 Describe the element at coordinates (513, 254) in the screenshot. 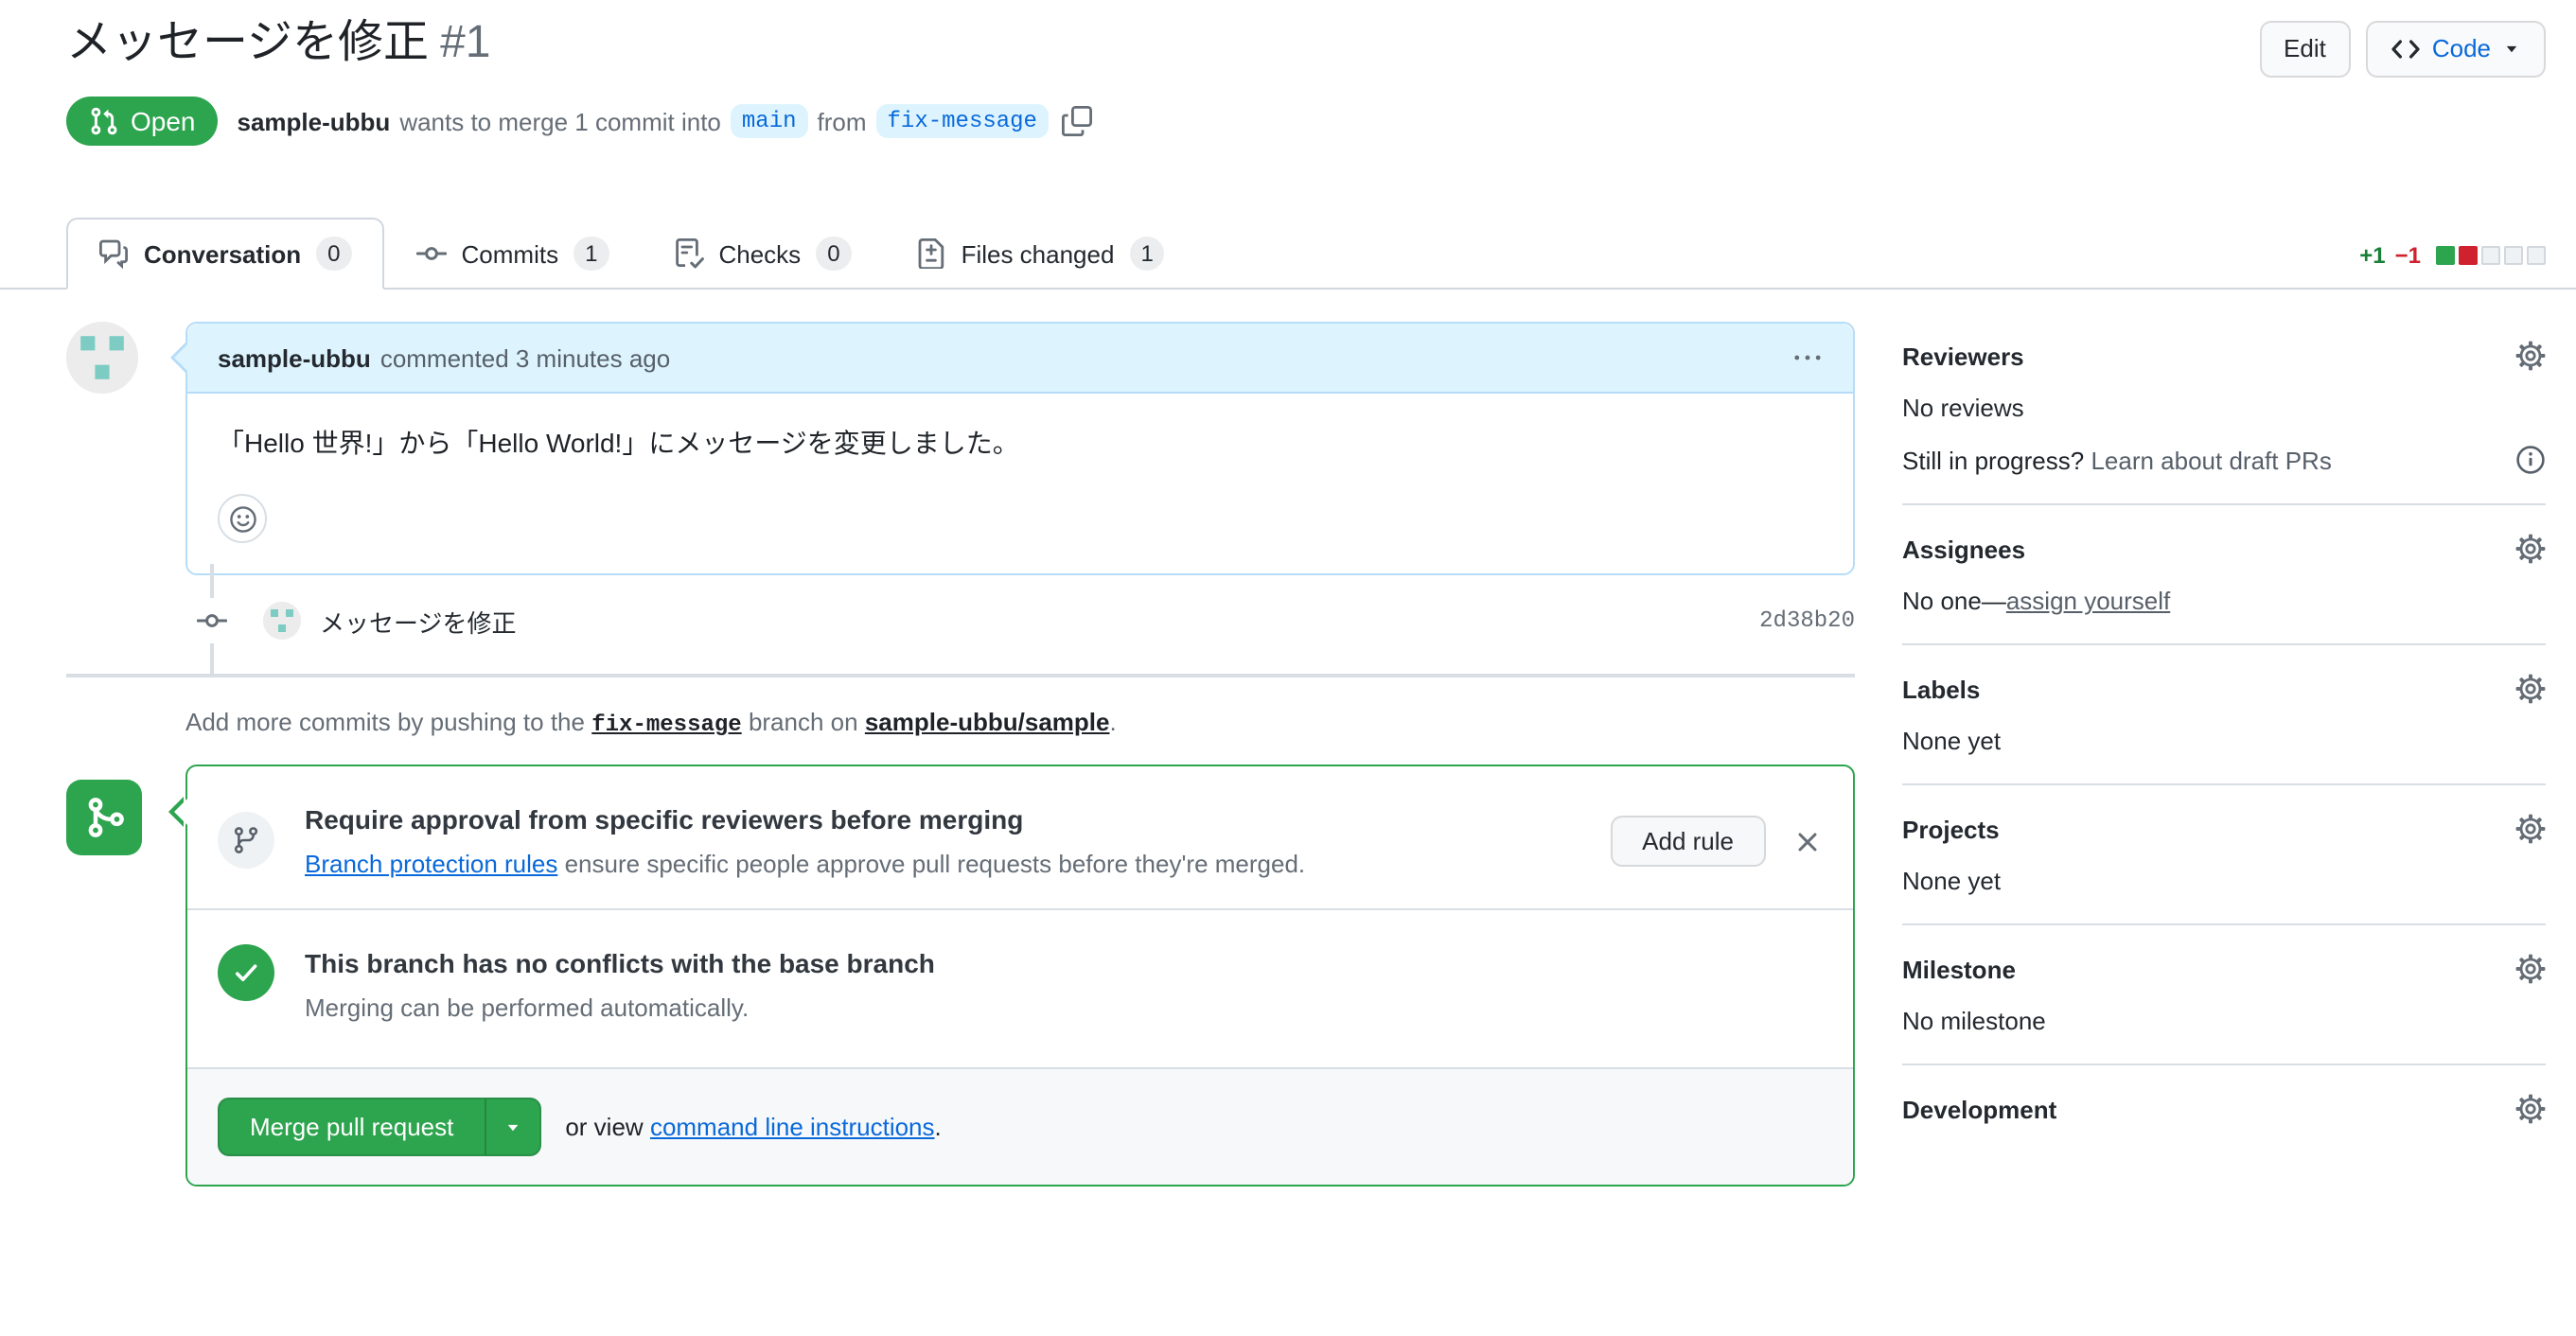

I see `tab-commits: Commits 1` at that location.